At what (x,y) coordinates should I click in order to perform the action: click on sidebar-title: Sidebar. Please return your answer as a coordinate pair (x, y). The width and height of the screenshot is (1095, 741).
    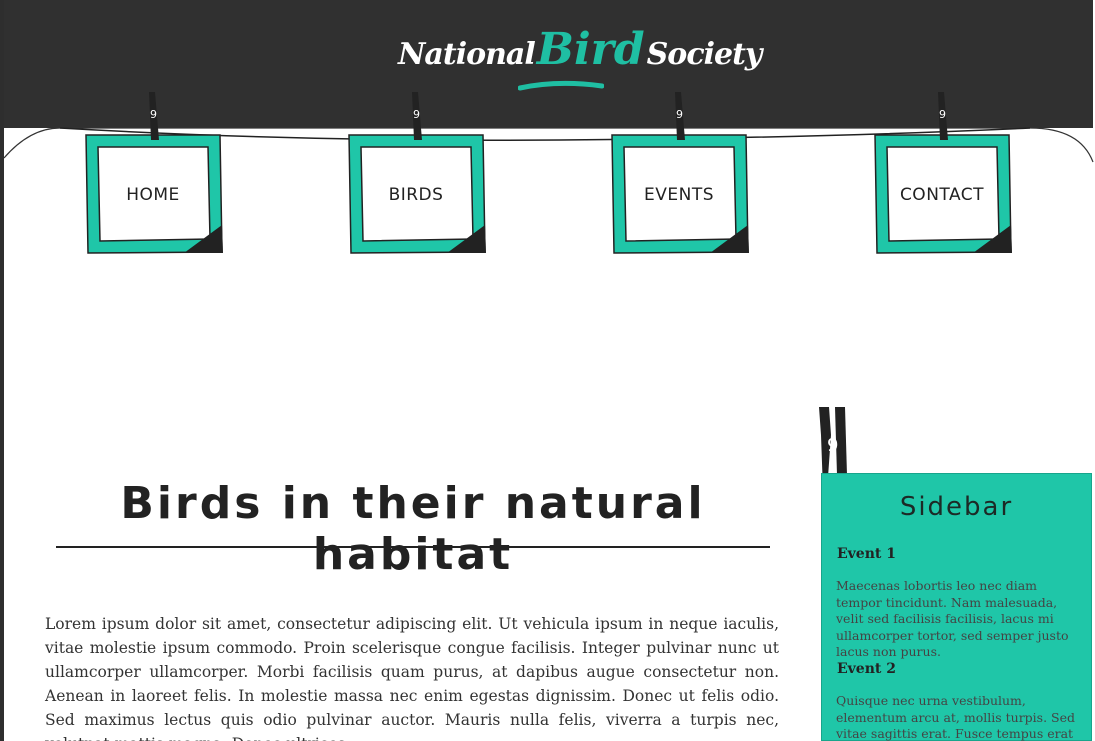
    Looking at the image, I should click on (956, 507).